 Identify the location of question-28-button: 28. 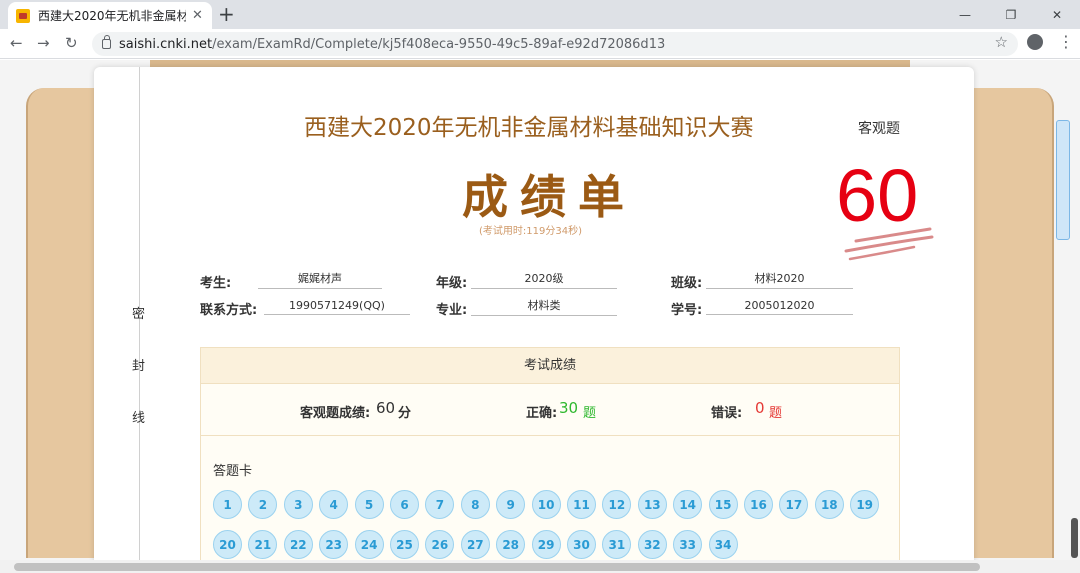
(511, 544).